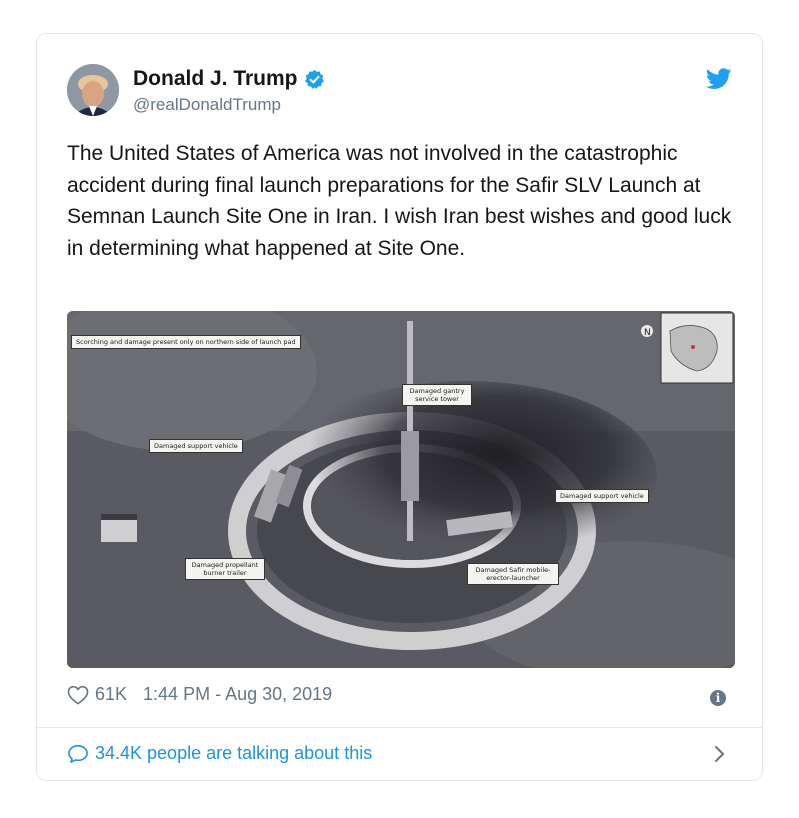  What do you see at coordinates (513, 574) in the screenshot?
I see `annotation-launcher: Damaged Safir mobile-erector-launcher` at bounding box center [513, 574].